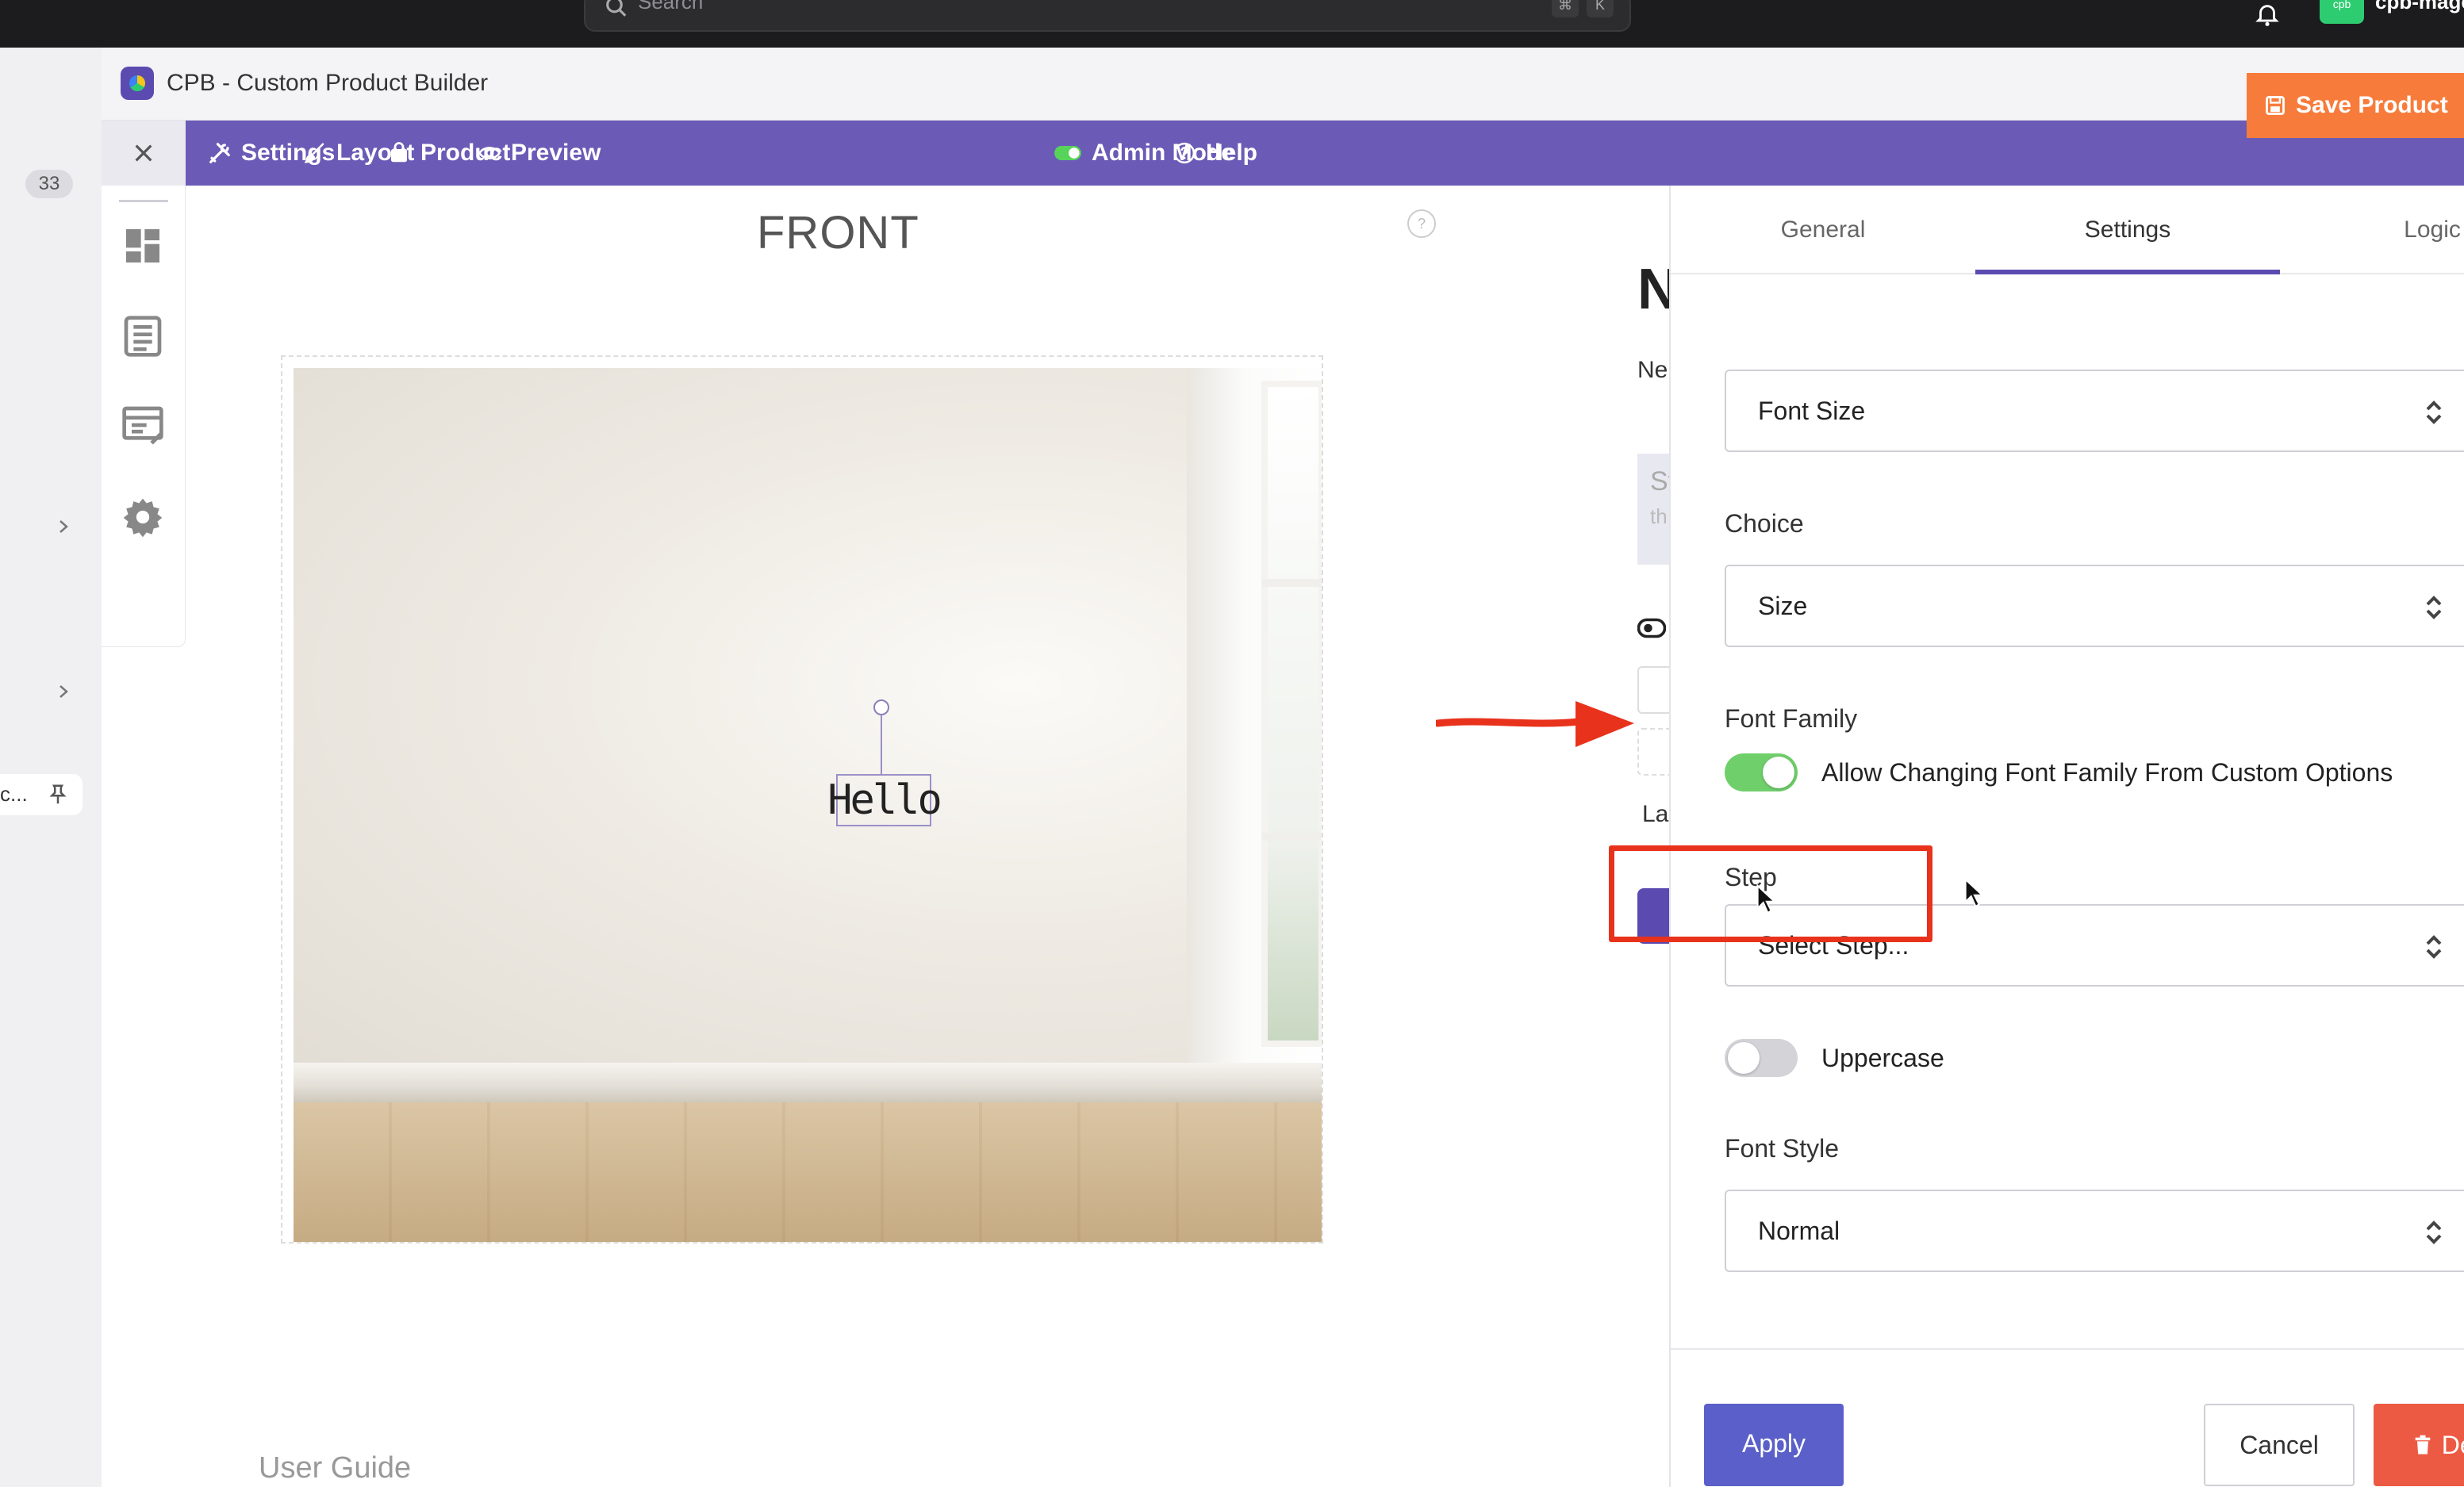 This screenshot has width=2464, height=1487. Describe the element at coordinates (328, 83) in the screenshot. I see `window-title: CPB - Custom Product Builder` at that location.